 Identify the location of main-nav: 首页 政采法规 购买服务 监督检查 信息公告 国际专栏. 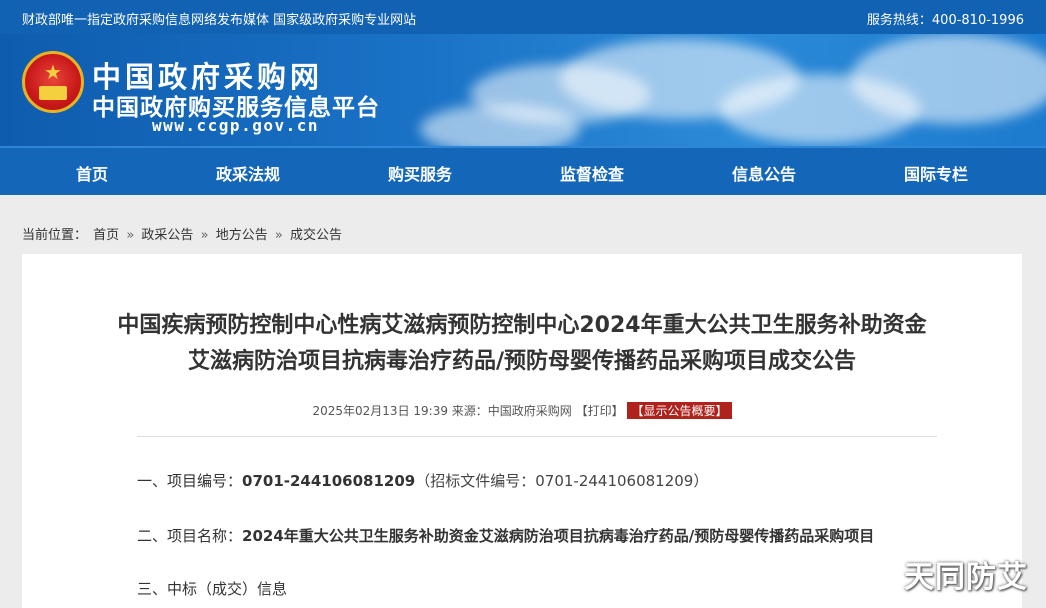
(523, 170).